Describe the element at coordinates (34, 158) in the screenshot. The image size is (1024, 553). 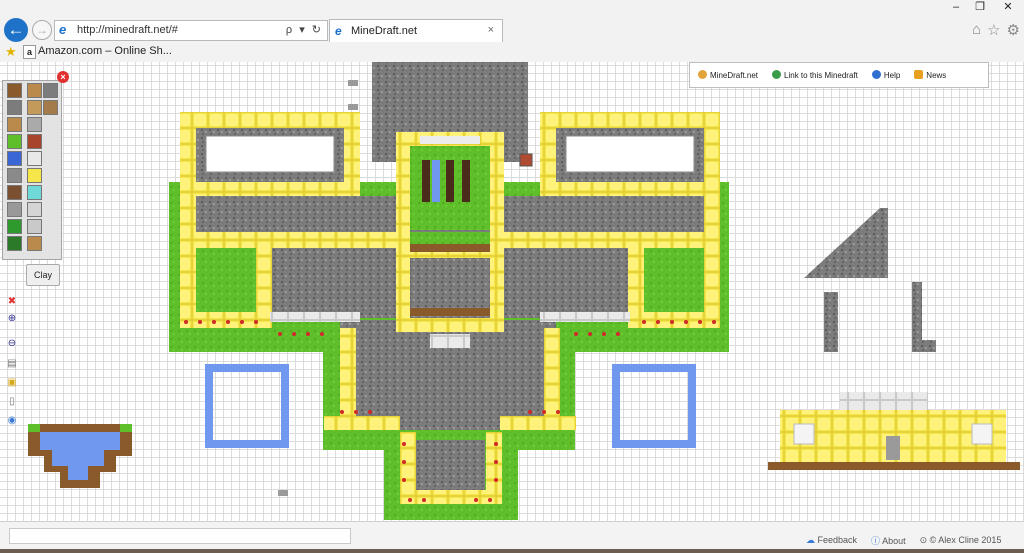
I see `block-snow` at that location.